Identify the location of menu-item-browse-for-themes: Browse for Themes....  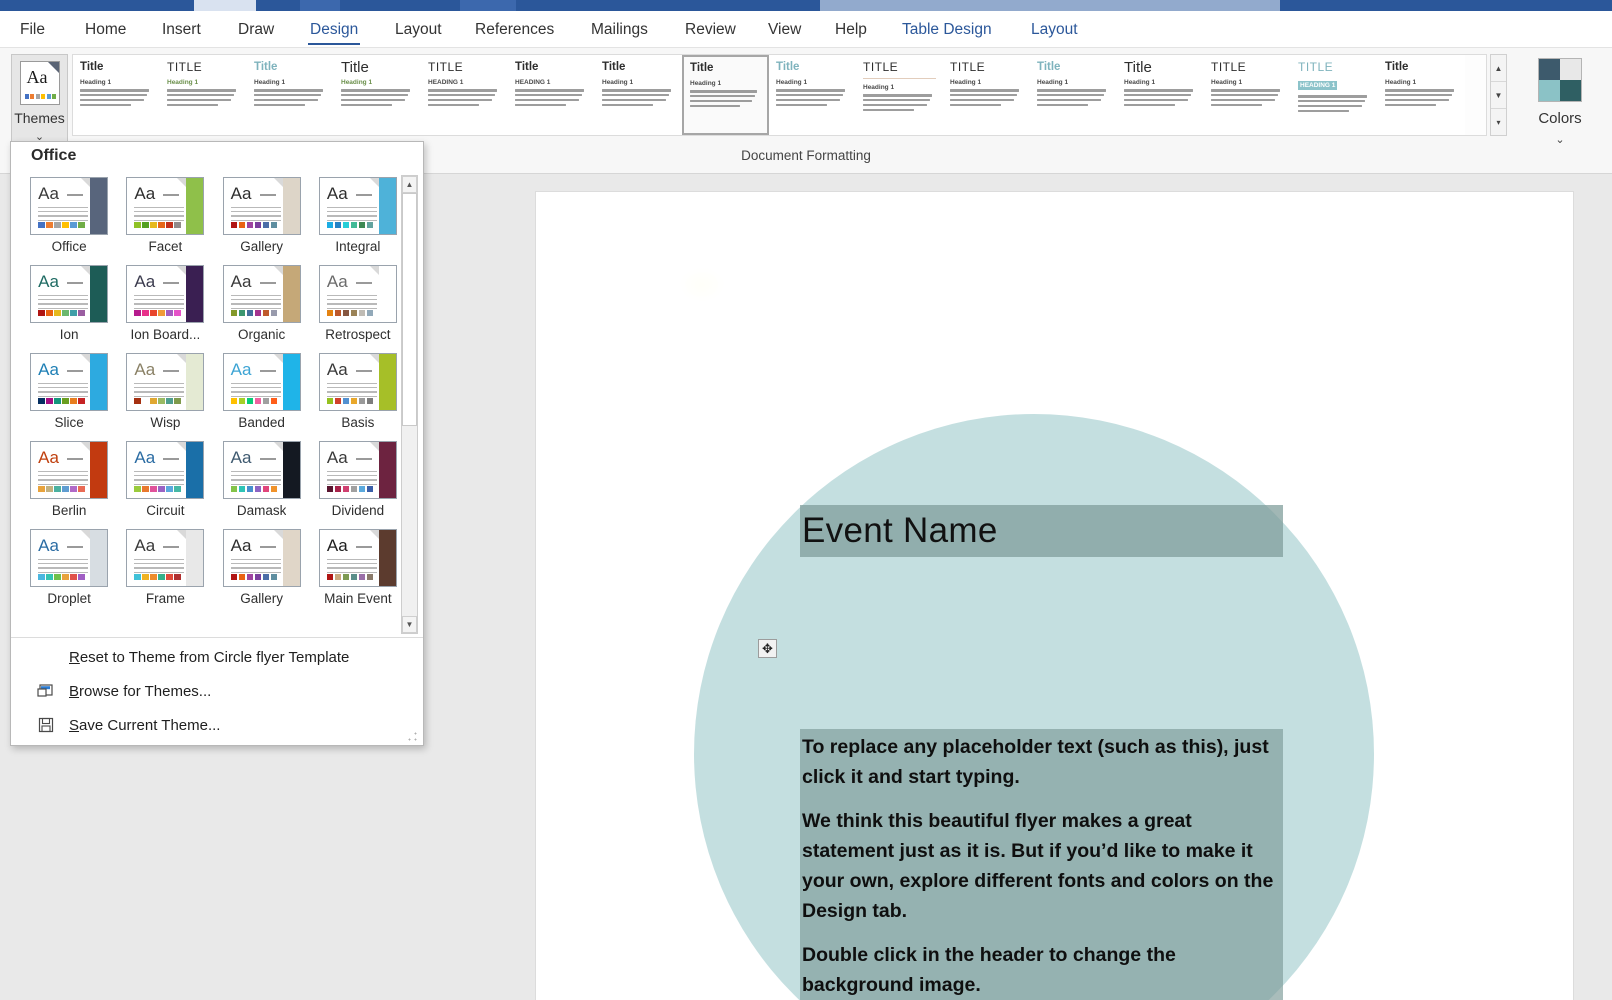
(217, 691).